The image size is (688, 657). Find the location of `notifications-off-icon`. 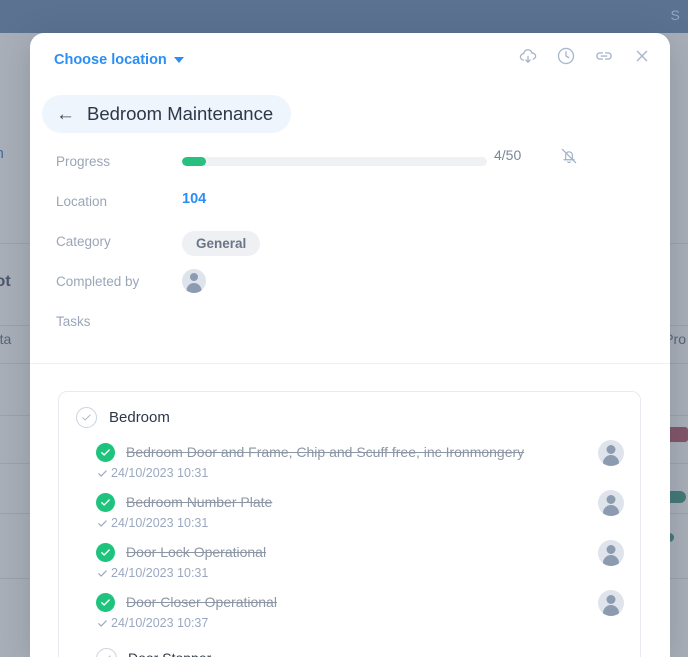

notifications-off-icon is located at coordinates (569, 156).